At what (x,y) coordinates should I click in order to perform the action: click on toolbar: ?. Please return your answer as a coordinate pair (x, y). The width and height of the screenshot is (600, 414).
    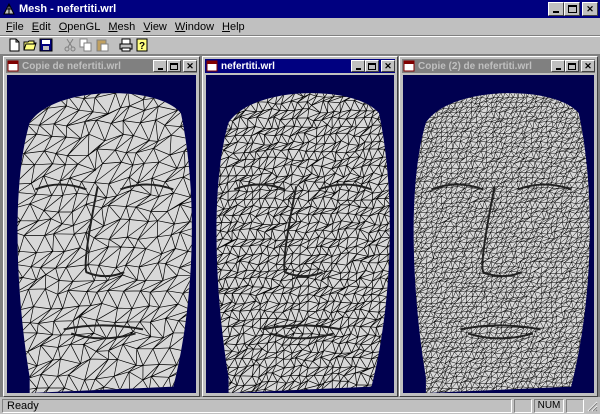
    Looking at the image, I should click on (300, 44).